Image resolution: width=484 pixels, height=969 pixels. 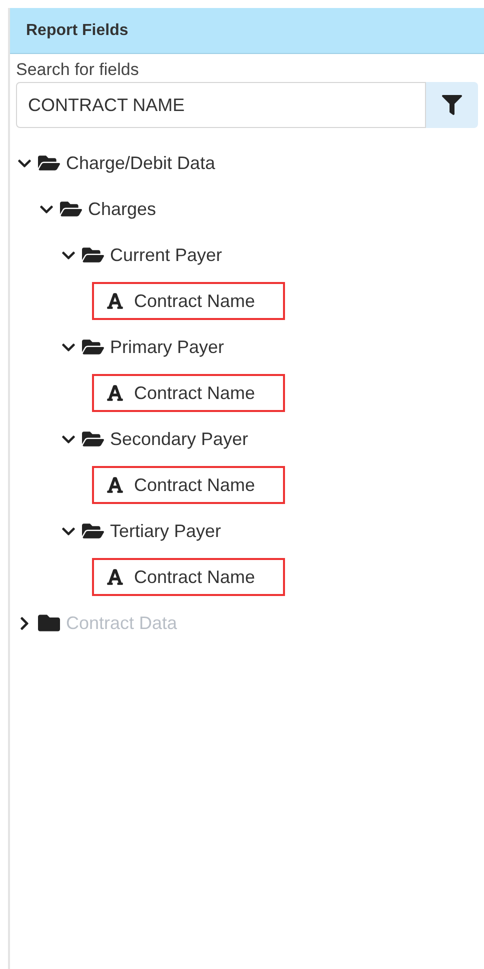 I want to click on search-label: Search for fields, so click(x=78, y=70).